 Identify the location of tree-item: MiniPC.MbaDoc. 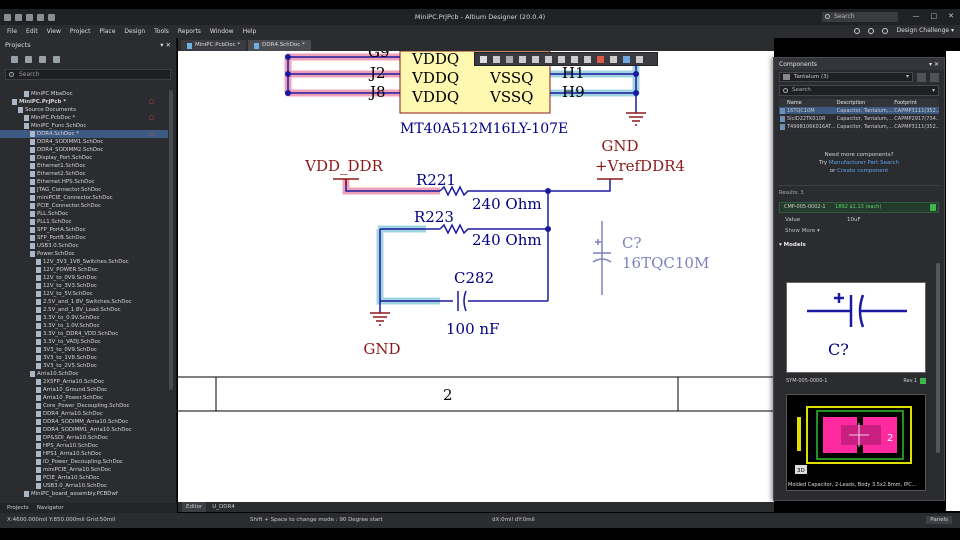
(84, 94).